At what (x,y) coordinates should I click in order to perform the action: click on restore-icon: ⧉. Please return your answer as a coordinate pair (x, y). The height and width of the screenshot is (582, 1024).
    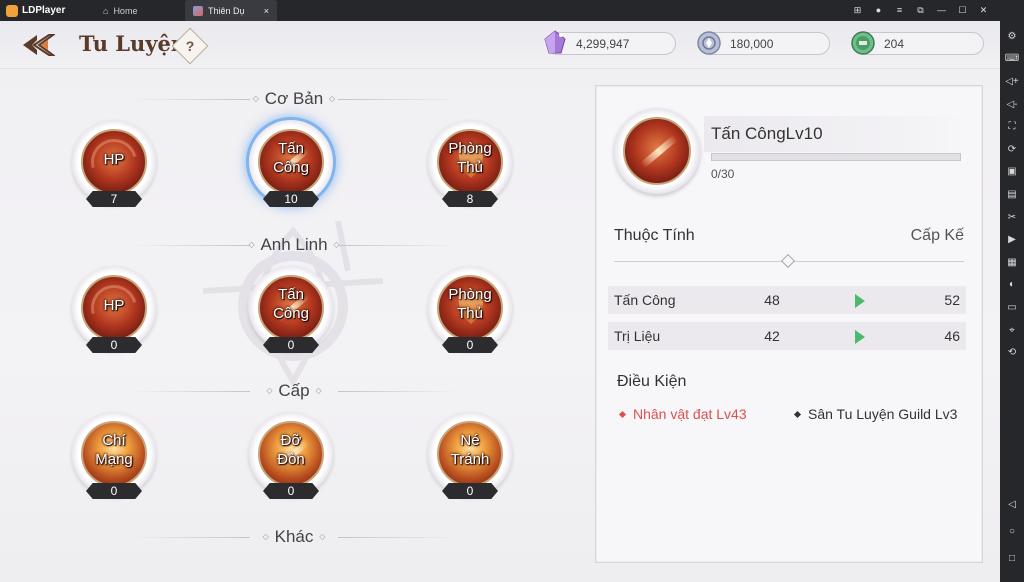
    Looking at the image, I should click on (920, 10).